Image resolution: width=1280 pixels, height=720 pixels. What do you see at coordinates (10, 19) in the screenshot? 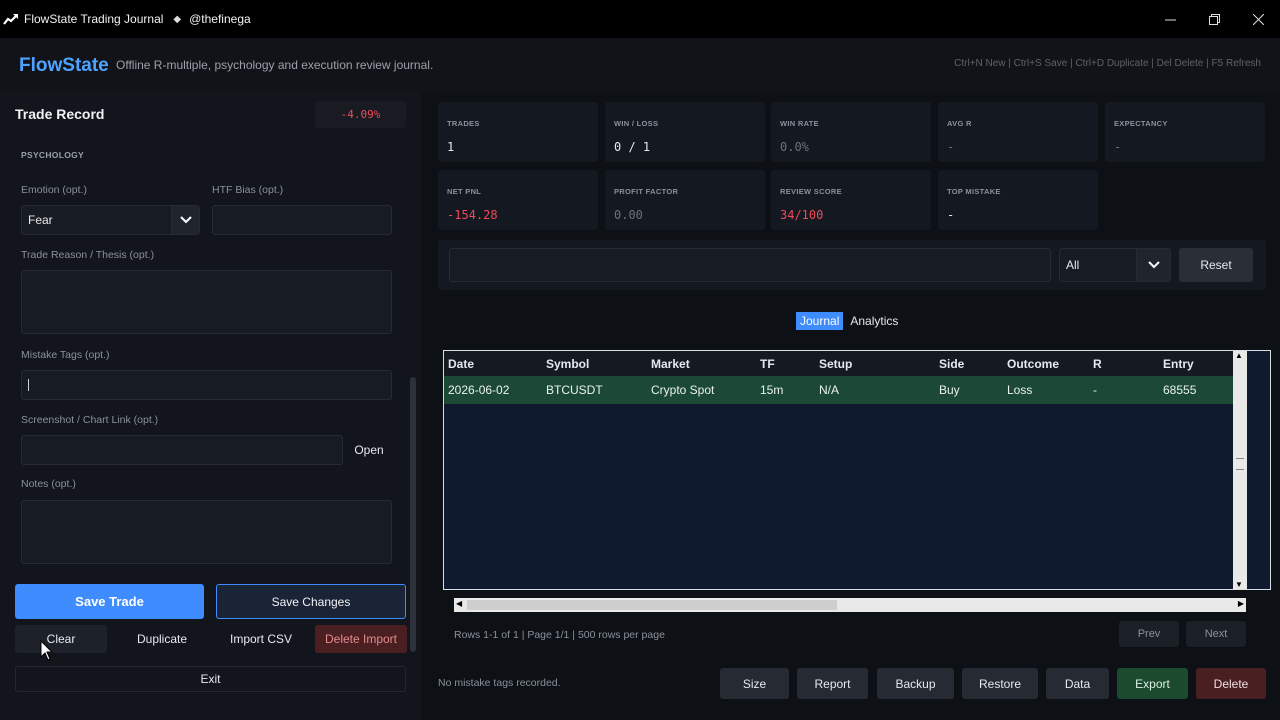
I see `app-logo-icon` at bounding box center [10, 19].